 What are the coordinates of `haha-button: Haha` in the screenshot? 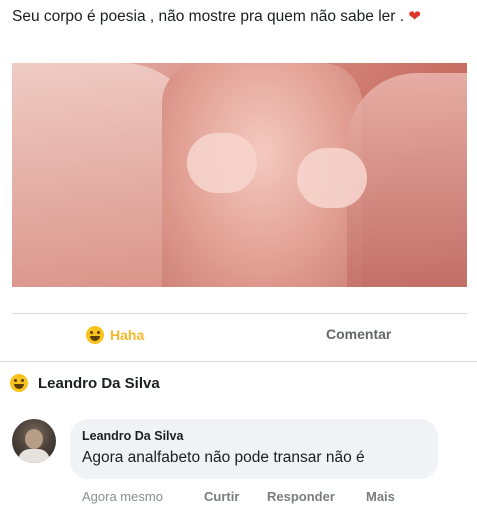 It's located at (115, 335).